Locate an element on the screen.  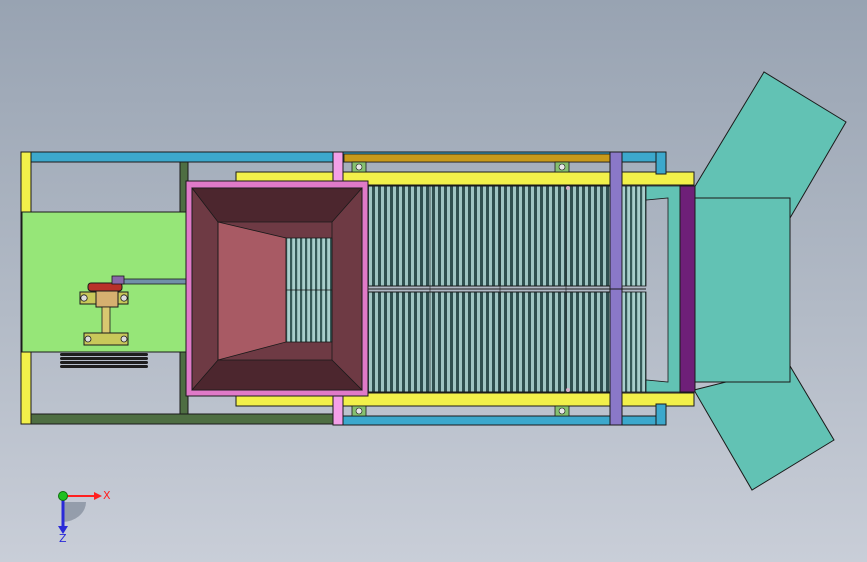
hopper-left-wall is located at coordinates (252, 291).